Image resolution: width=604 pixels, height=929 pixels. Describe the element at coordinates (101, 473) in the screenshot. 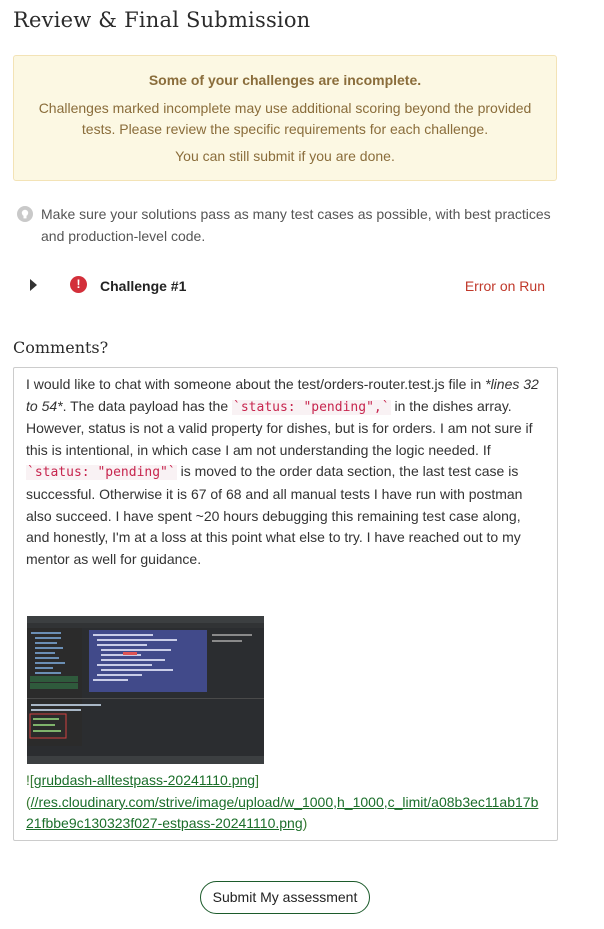

I see `inline-code: `status: "pending"`` at that location.